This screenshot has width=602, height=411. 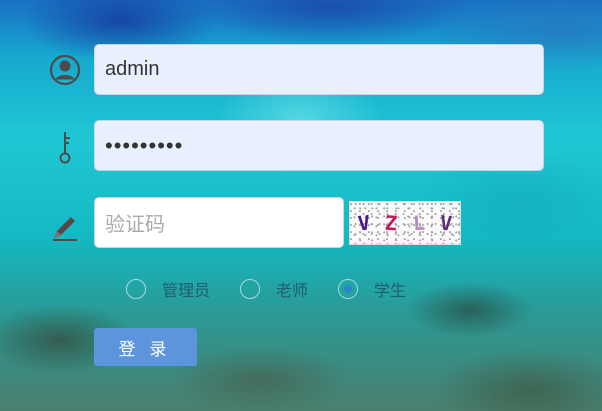 I want to click on pencil-icon, so click(x=65, y=227).